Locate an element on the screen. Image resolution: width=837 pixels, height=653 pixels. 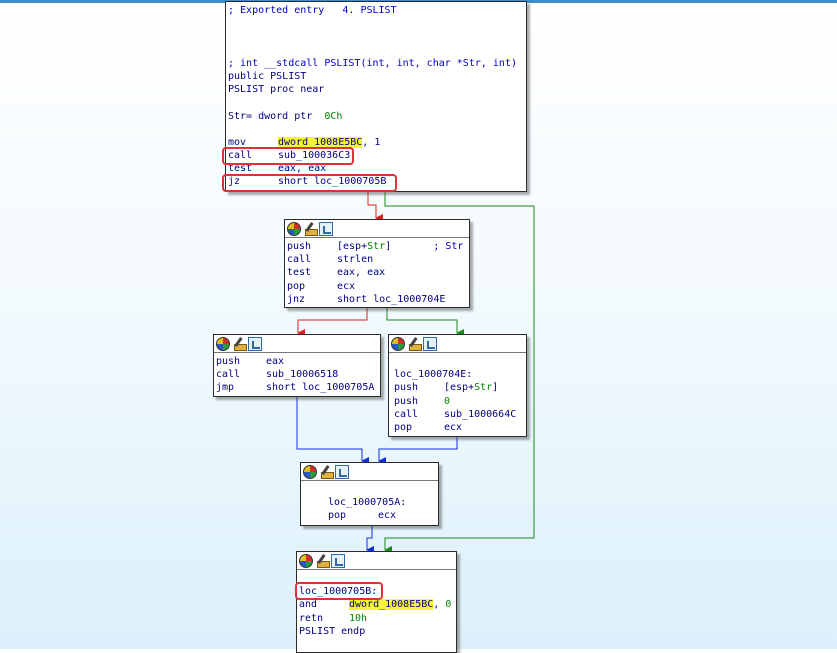
immediate-value: 10h is located at coordinates (358, 618).